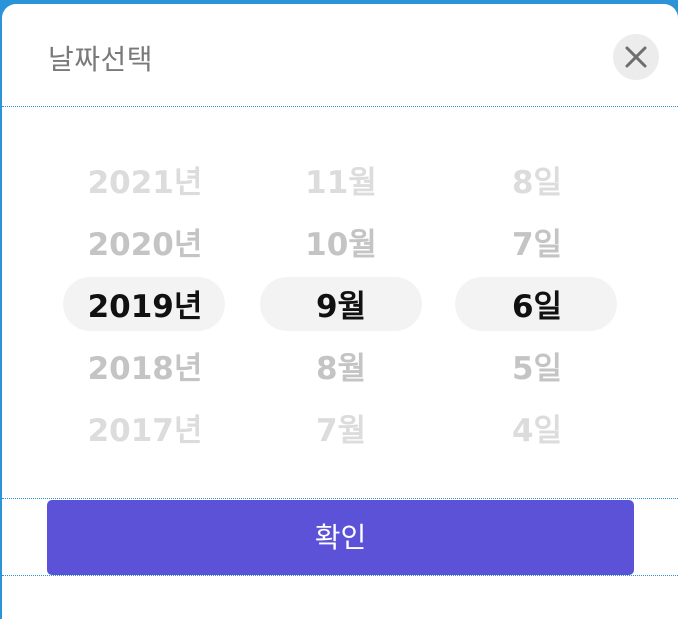 This screenshot has width=678, height=619. I want to click on year-option: 2017년, so click(145, 431).